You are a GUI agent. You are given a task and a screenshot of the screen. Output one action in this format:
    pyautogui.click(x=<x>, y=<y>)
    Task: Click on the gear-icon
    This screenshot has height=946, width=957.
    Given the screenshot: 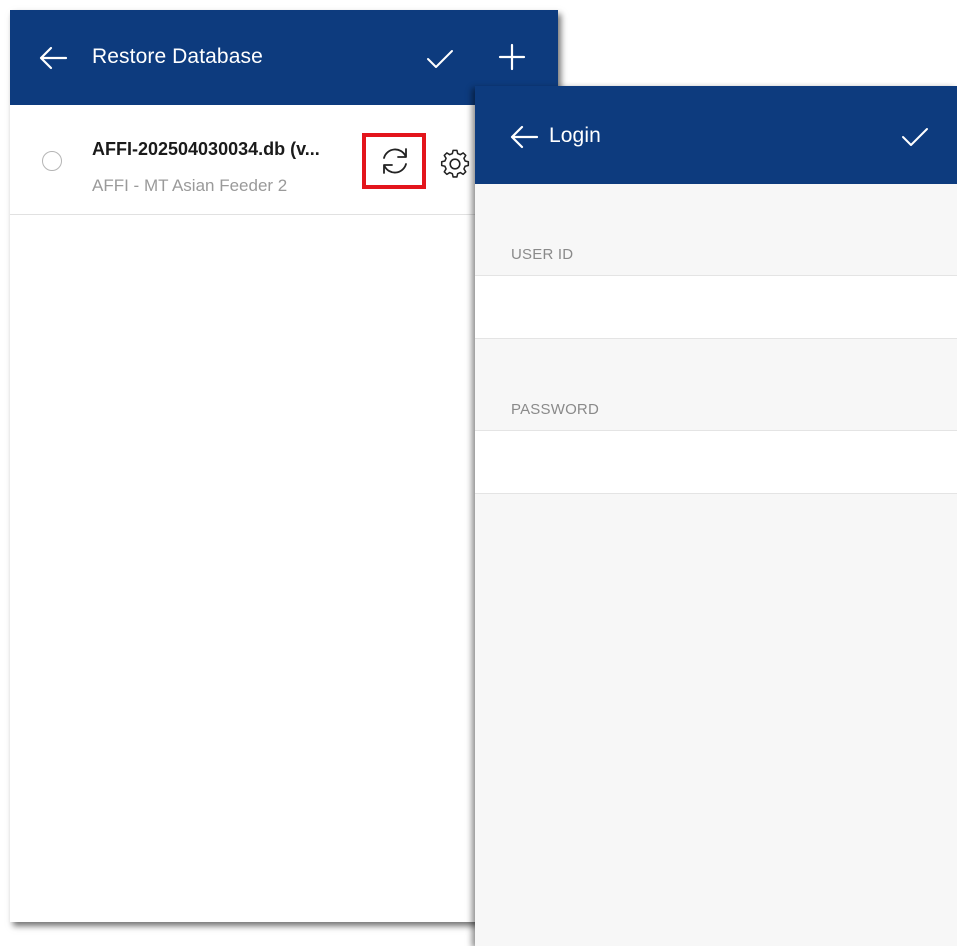 What is the action you would take?
    pyautogui.click(x=455, y=164)
    